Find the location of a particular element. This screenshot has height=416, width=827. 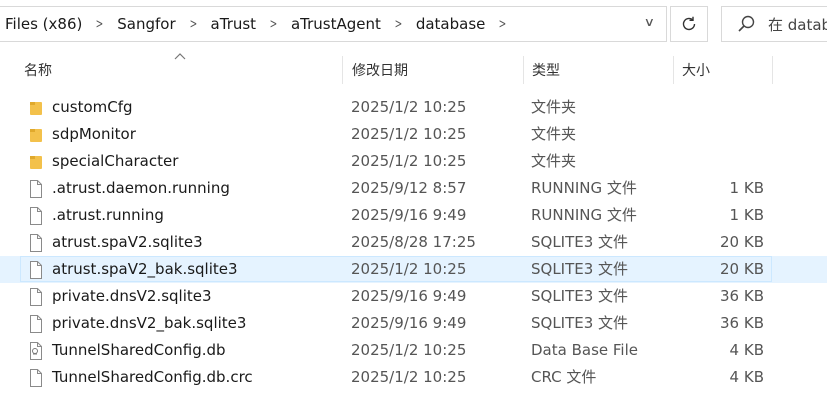

file-name: specialCharacter is located at coordinates (115, 161).